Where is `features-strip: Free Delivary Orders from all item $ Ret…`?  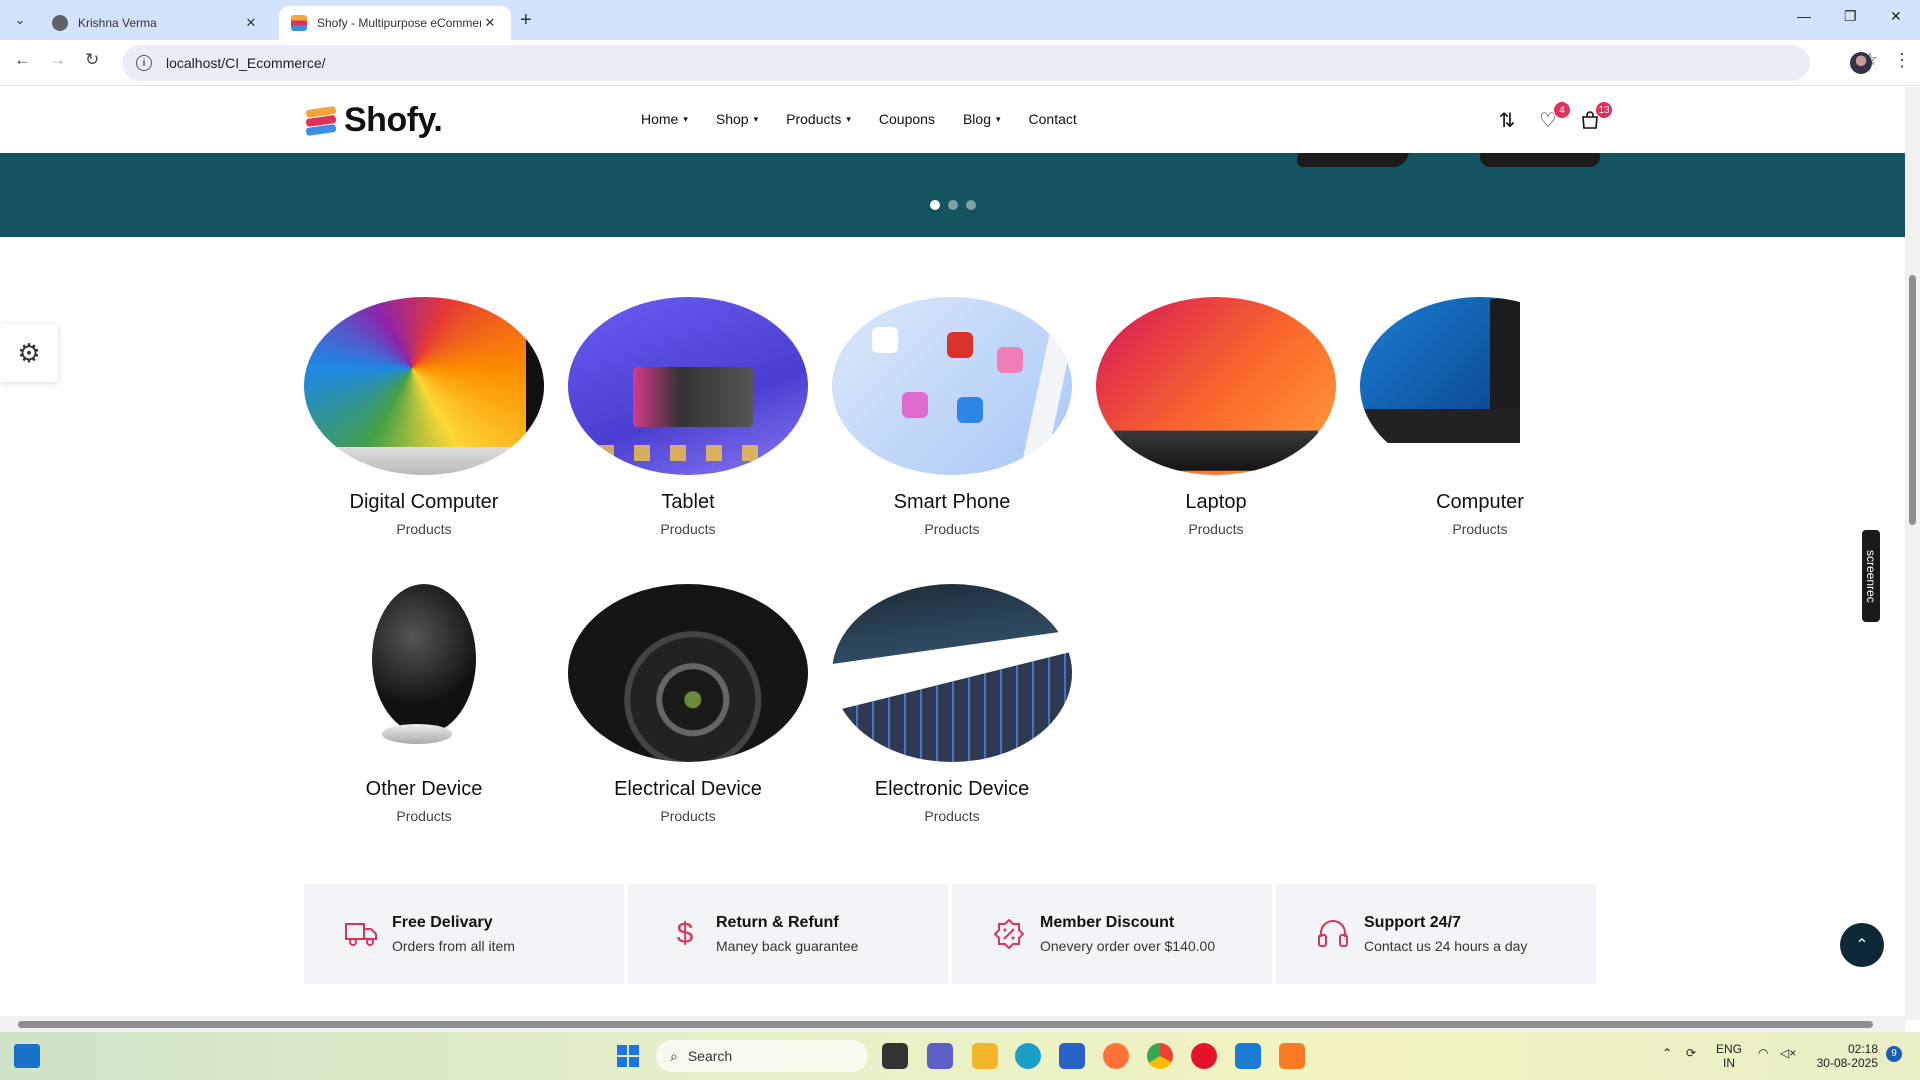
features-strip: Free Delivary Orders from all item $ Ret… is located at coordinates (953, 934).